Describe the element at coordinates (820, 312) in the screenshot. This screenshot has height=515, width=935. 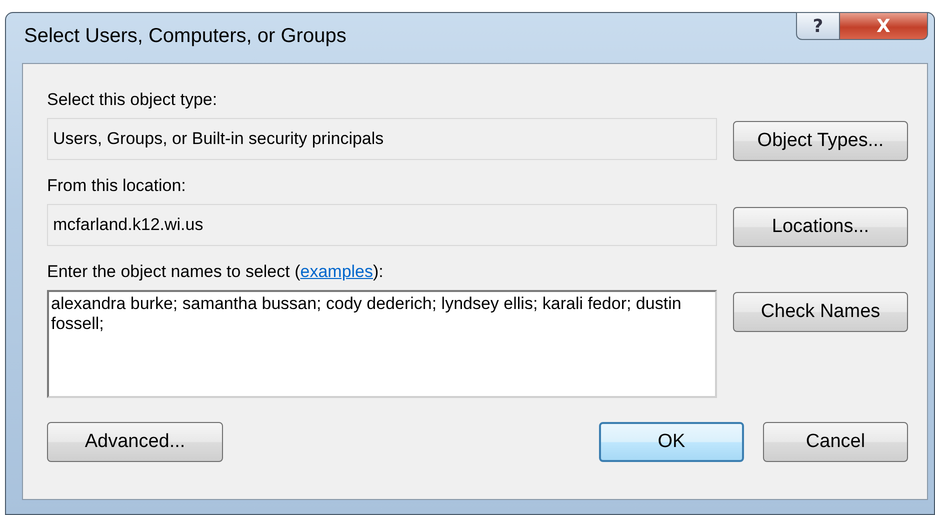
I see `check-names-button: Check Names` at that location.